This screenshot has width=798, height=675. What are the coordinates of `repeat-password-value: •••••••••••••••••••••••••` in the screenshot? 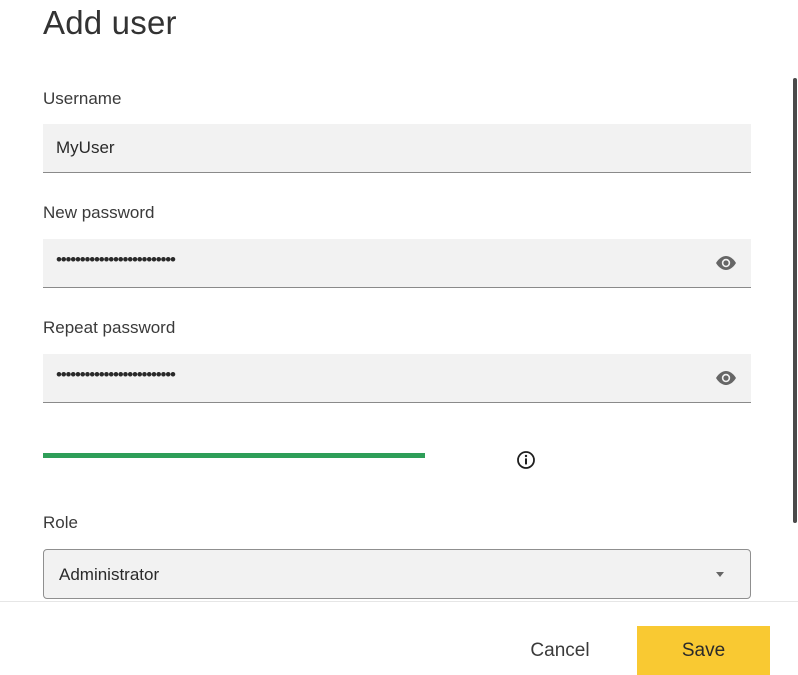 It's located at (116, 375).